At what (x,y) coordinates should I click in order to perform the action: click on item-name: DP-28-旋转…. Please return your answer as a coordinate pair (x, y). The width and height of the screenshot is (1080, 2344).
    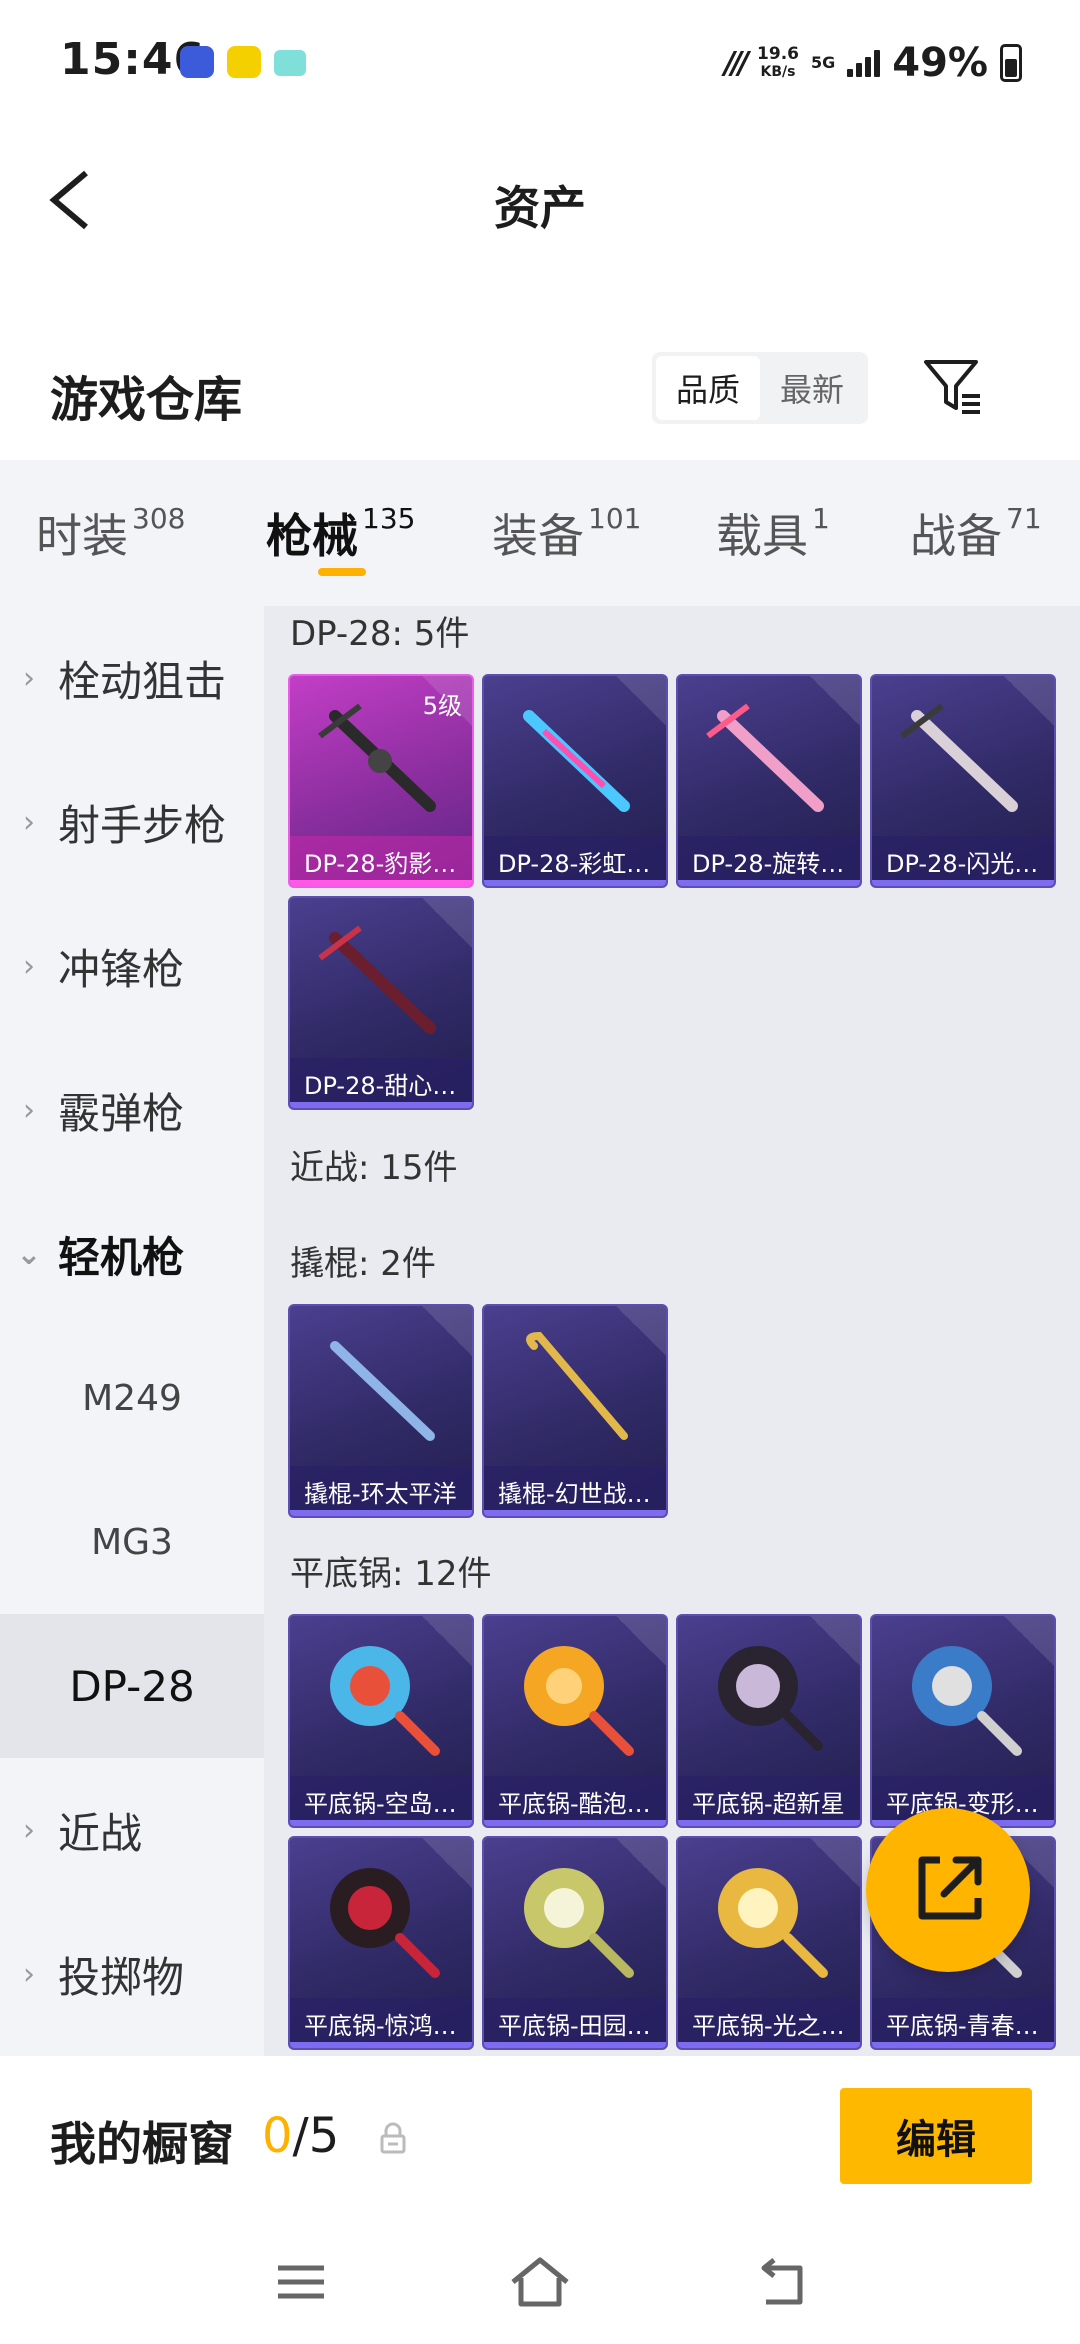
    Looking at the image, I should click on (769, 858).